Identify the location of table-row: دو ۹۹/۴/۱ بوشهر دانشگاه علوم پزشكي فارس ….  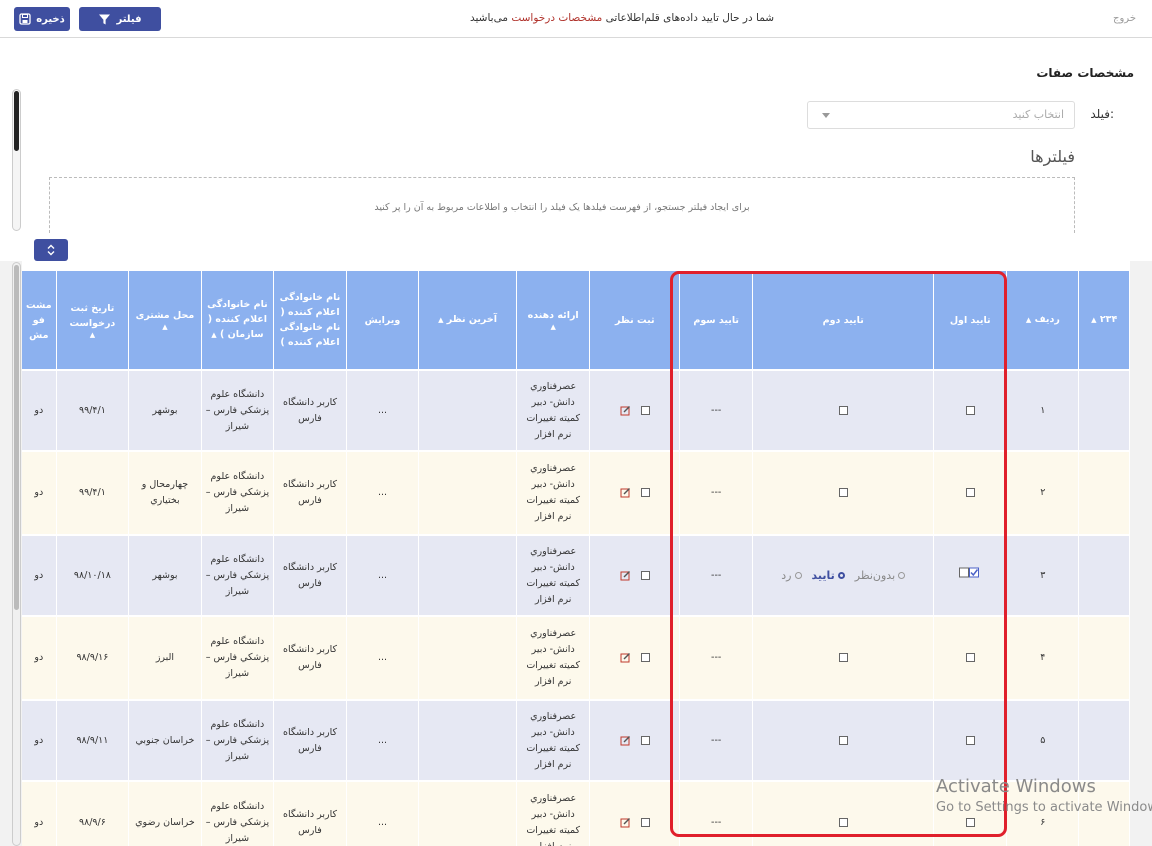
(576, 410).